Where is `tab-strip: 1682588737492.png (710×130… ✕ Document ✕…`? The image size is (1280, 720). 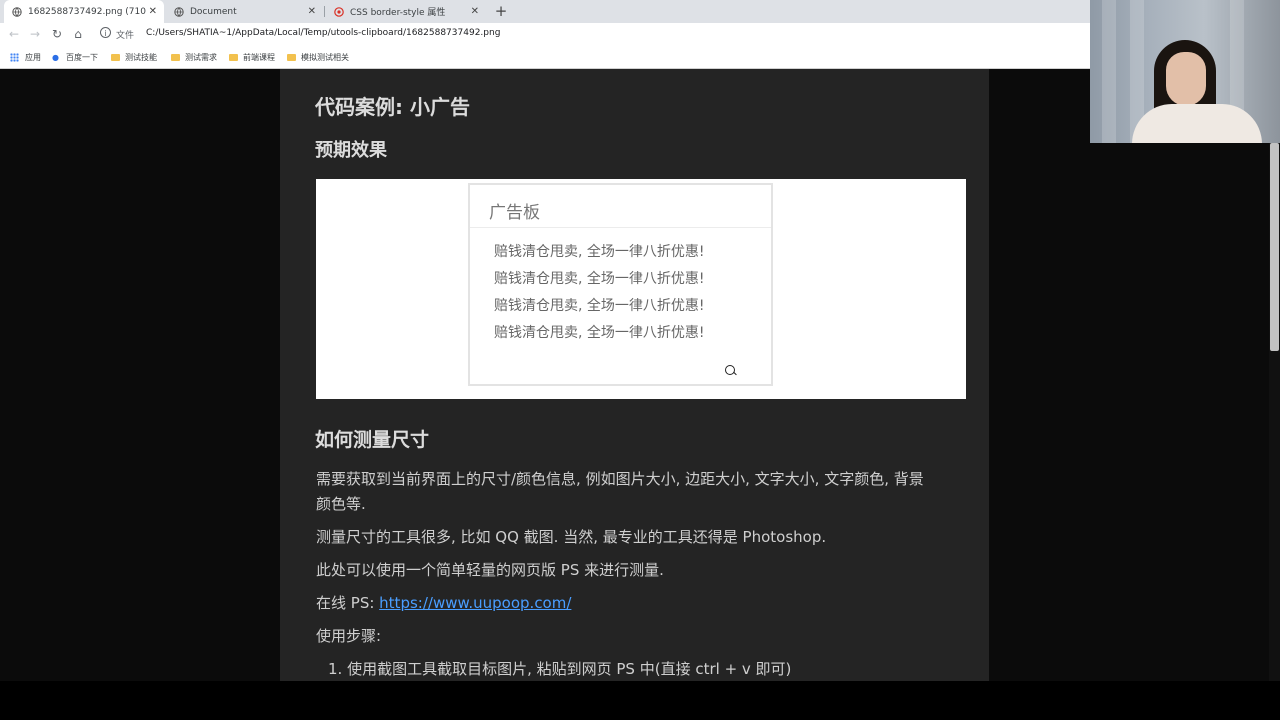 tab-strip: 1682588737492.png (710×130… ✕ Document ✕… is located at coordinates (545, 11).